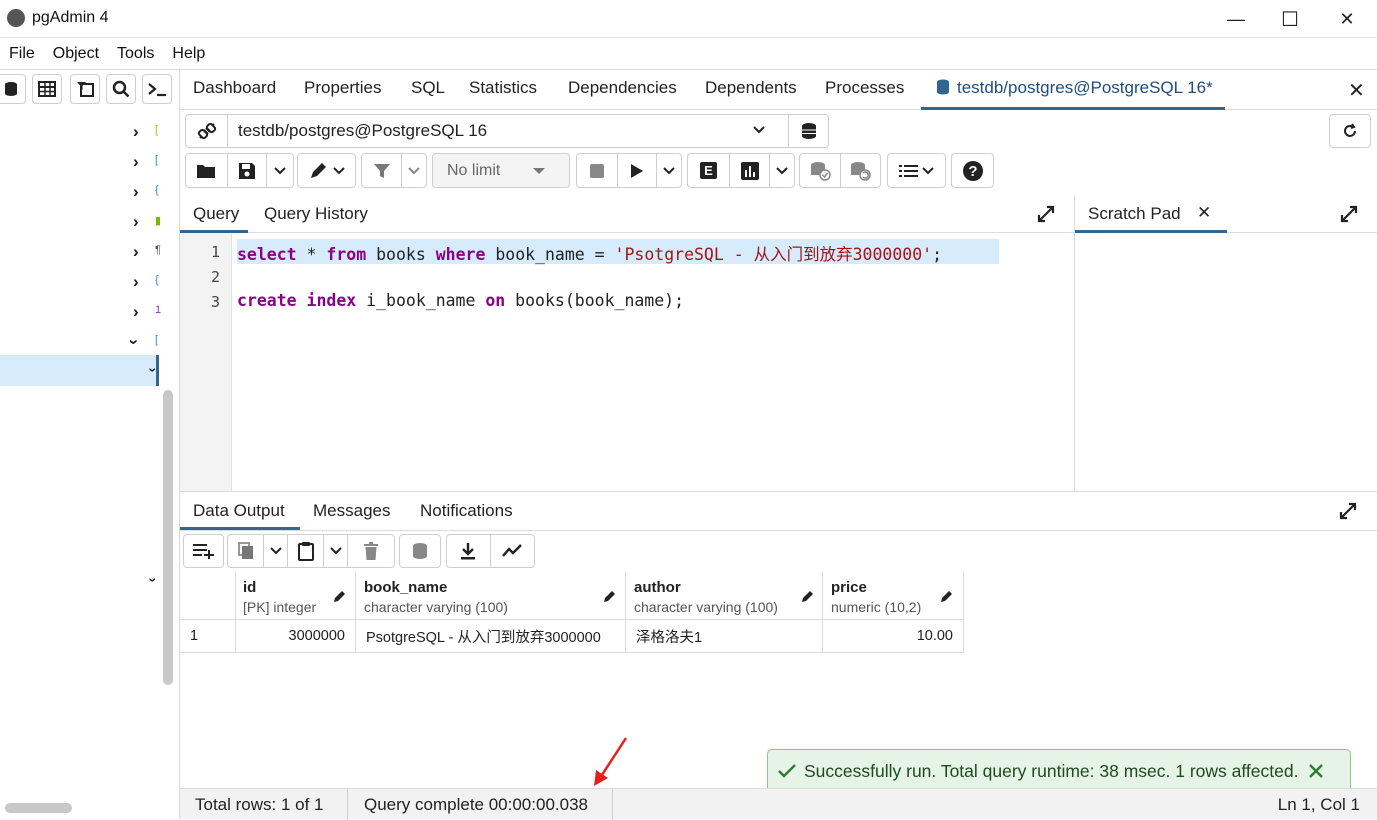 The height and width of the screenshot is (820, 1377). What do you see at coordinates (47, 89) in the screenshot?
I see `table-view-icon` at bounding box center [47, 89].